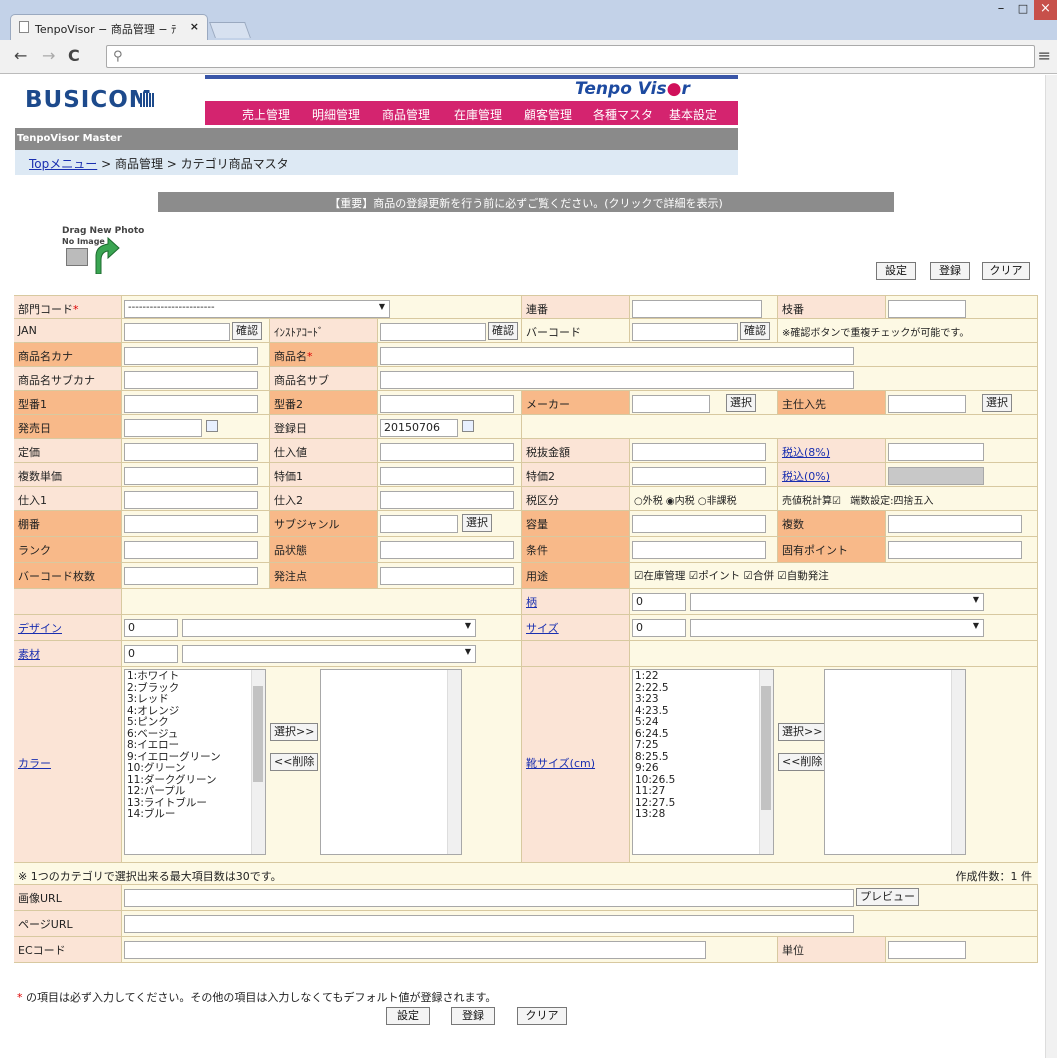 Image resolution: width=1057 pixels, height=1058 pixels. Describe the element at coordinates (63, 164) in the screenshot. I see `breadcrumb-top-link: Topメニュー` at that location.